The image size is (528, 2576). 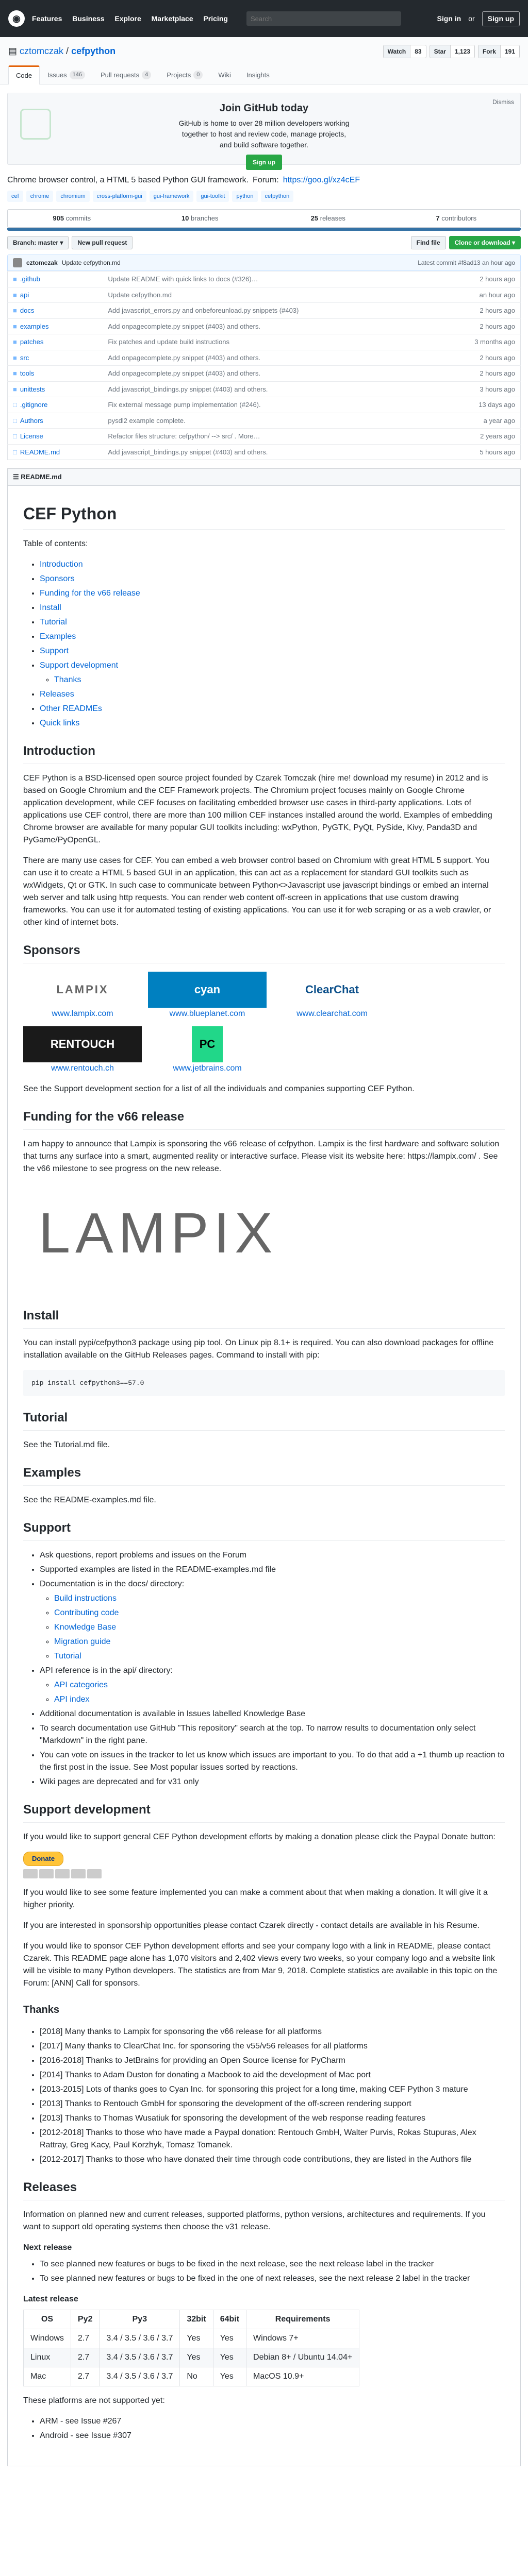 I want to click on file-link: License, so click(x=31, y=436).